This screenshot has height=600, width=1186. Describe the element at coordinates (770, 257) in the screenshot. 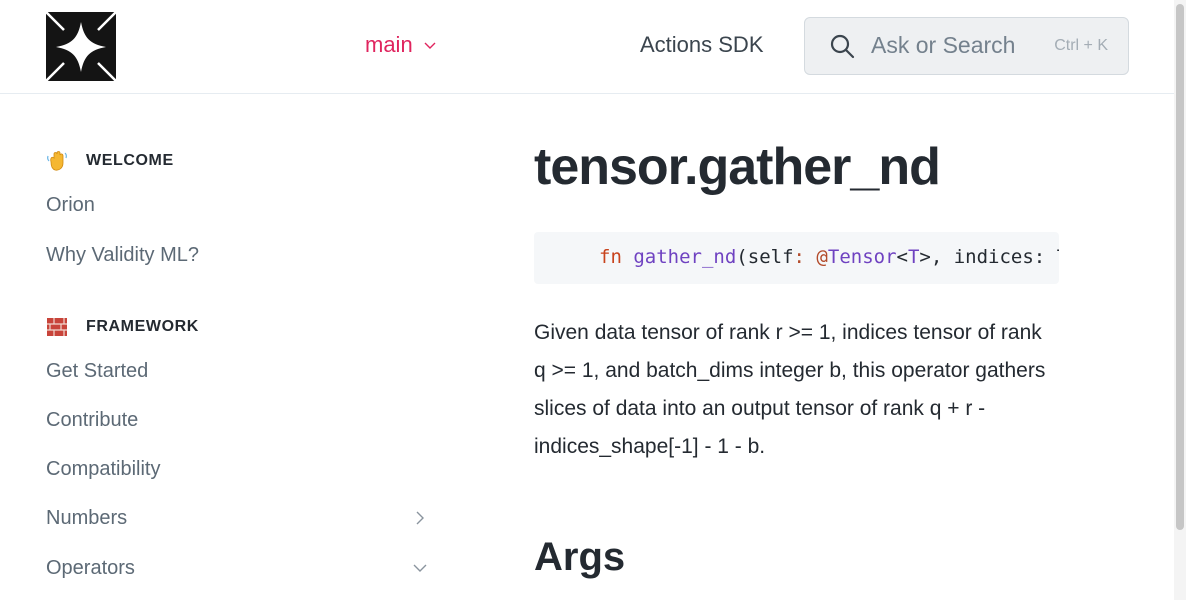

I see `code-self: self` at that location.